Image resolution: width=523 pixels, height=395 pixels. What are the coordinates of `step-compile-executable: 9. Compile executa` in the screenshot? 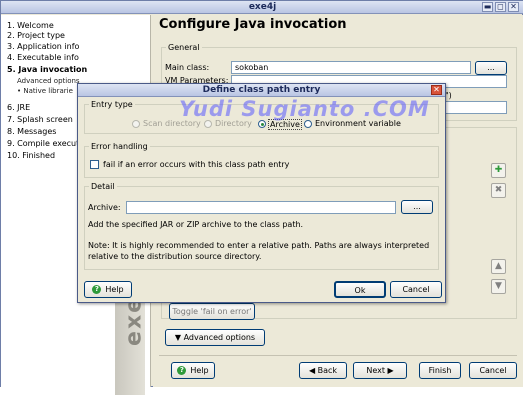 It's located at (45, 143).